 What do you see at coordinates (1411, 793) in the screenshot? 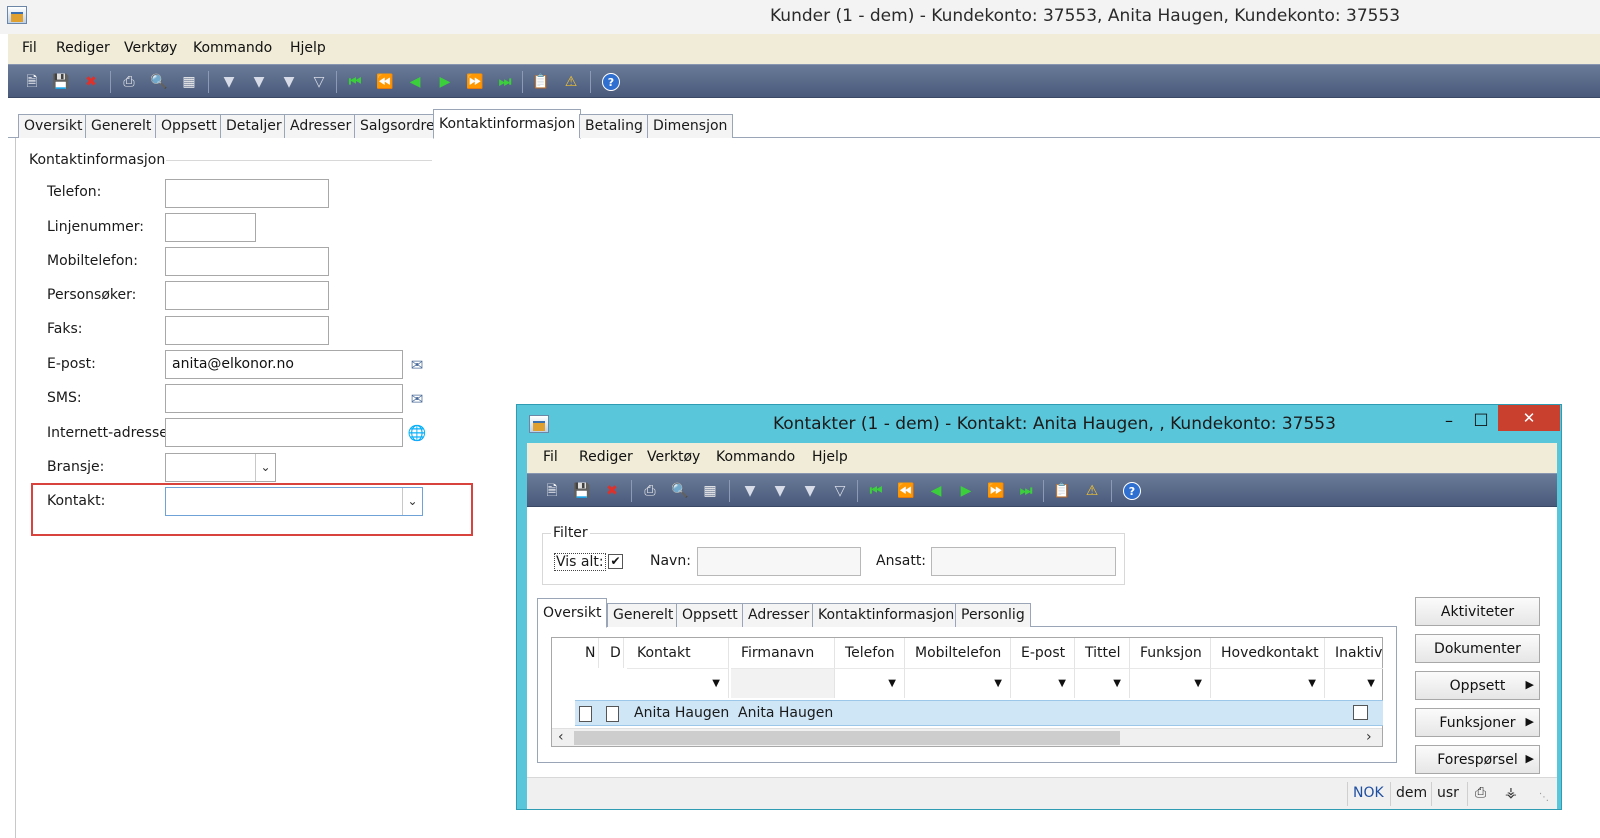
I see `status-company: dem` at bounding box center [1411, 793].